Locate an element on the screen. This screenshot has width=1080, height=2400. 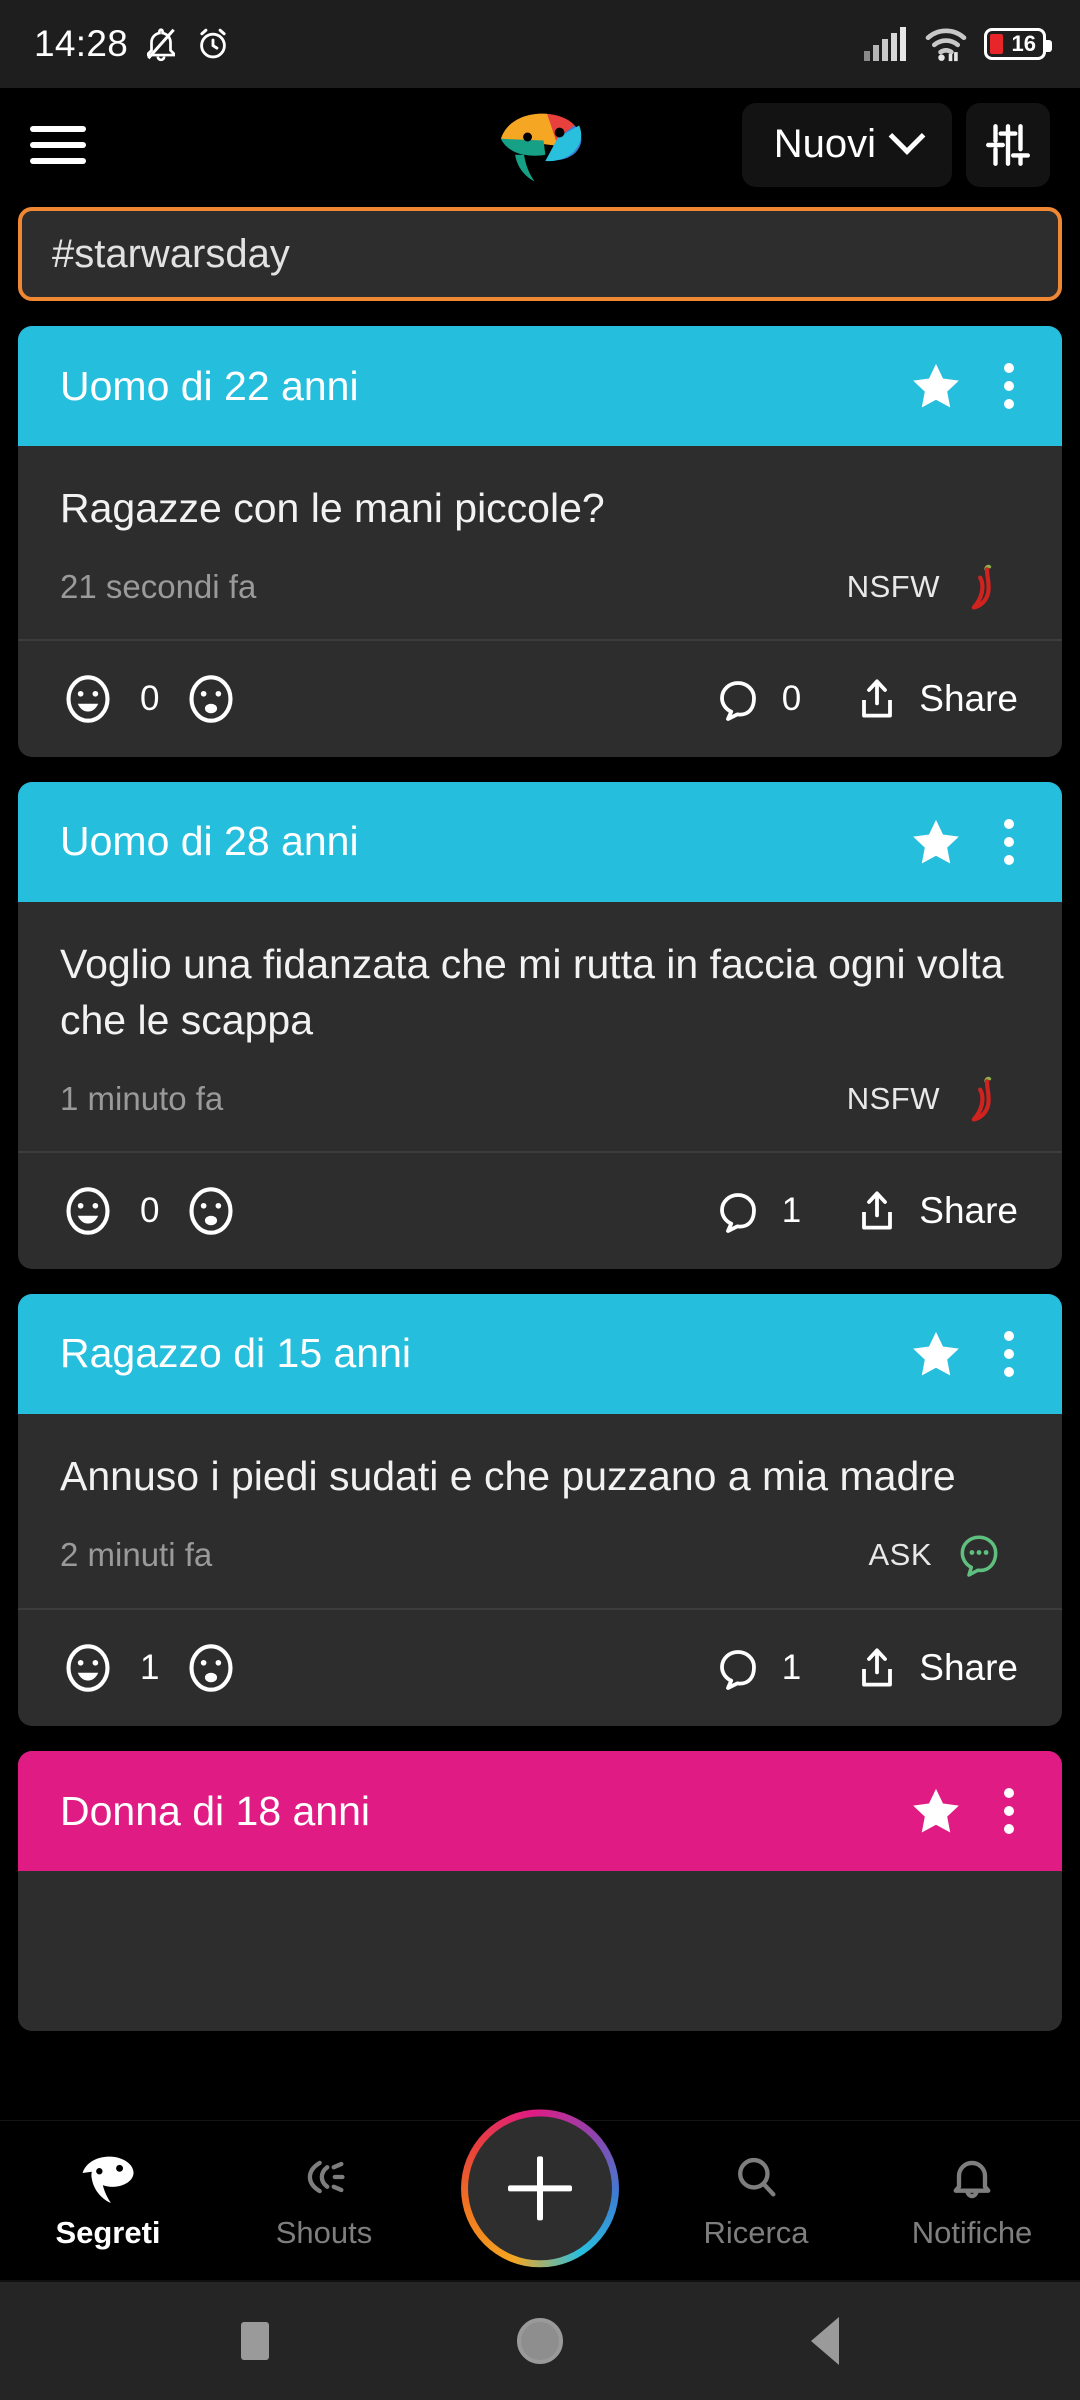
post-timestamp: 2 minuti fa is located at coordinates (136, 1555).